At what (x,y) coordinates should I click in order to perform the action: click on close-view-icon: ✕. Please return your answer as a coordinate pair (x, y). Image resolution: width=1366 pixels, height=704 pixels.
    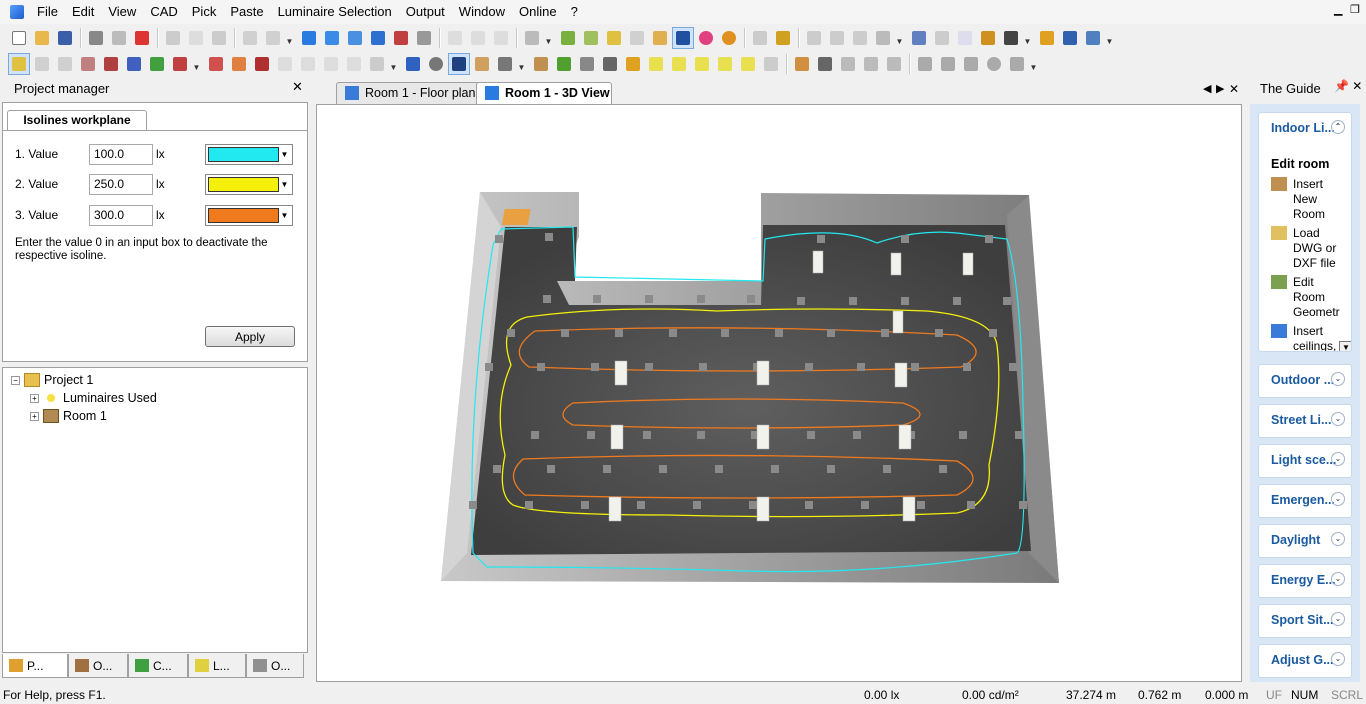
    Looking at the image, I should click on (1234, 89).